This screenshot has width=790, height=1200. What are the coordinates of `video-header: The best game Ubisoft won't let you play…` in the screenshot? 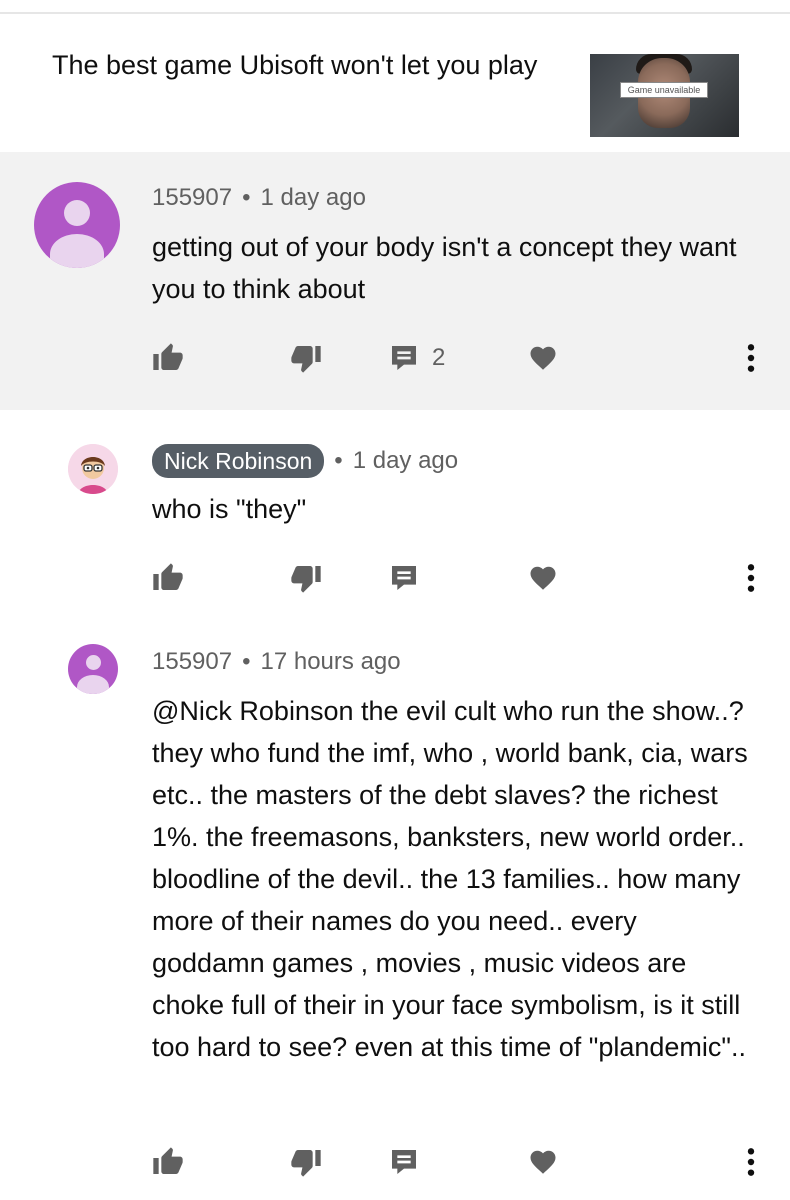 It's located at (395, 83).